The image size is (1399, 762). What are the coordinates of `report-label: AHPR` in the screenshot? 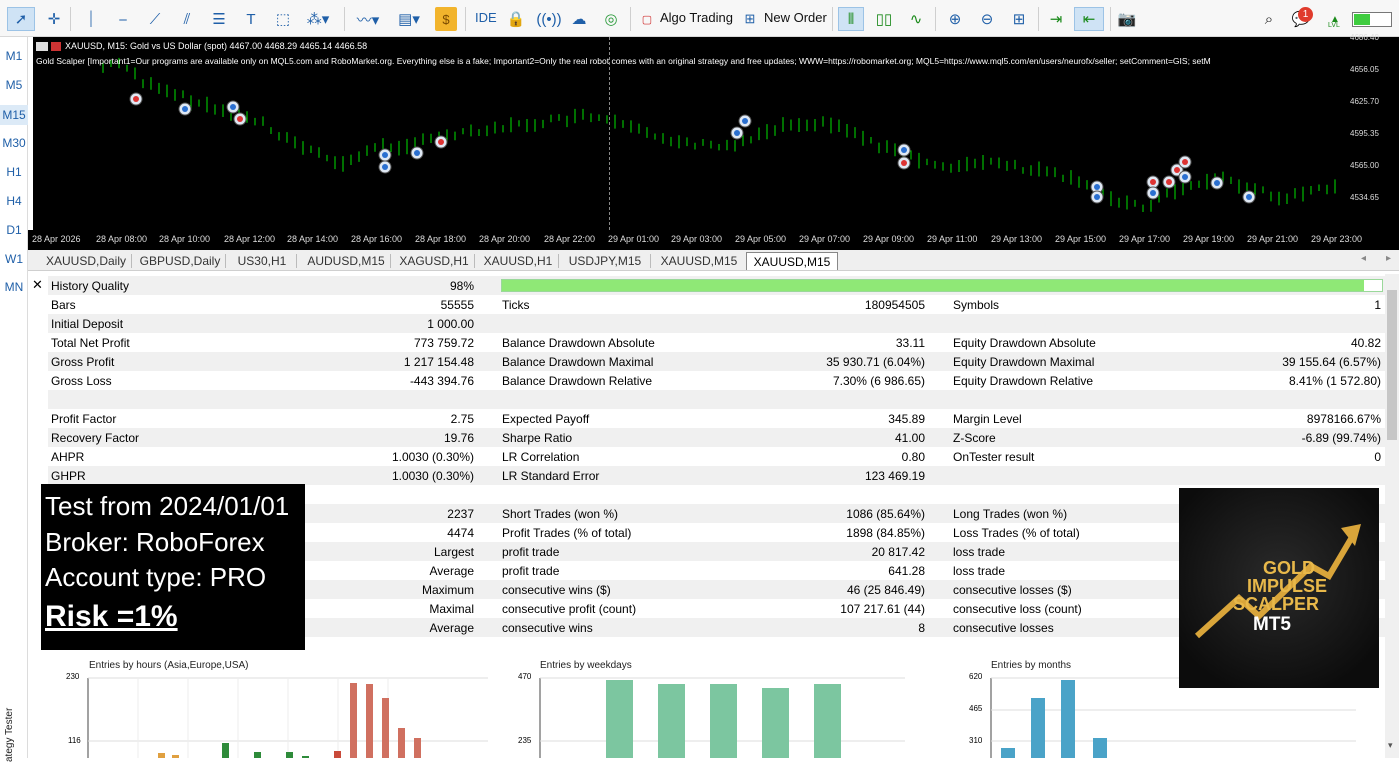 It's located at (68, 457).